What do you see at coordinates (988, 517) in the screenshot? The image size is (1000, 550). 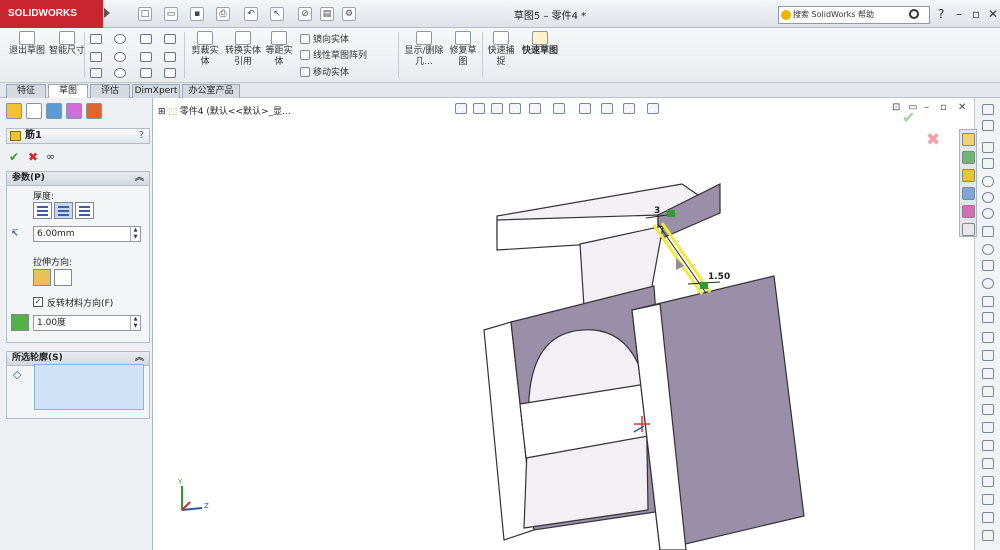 I see `relations-side-icon` at bounding box center [988, 517].